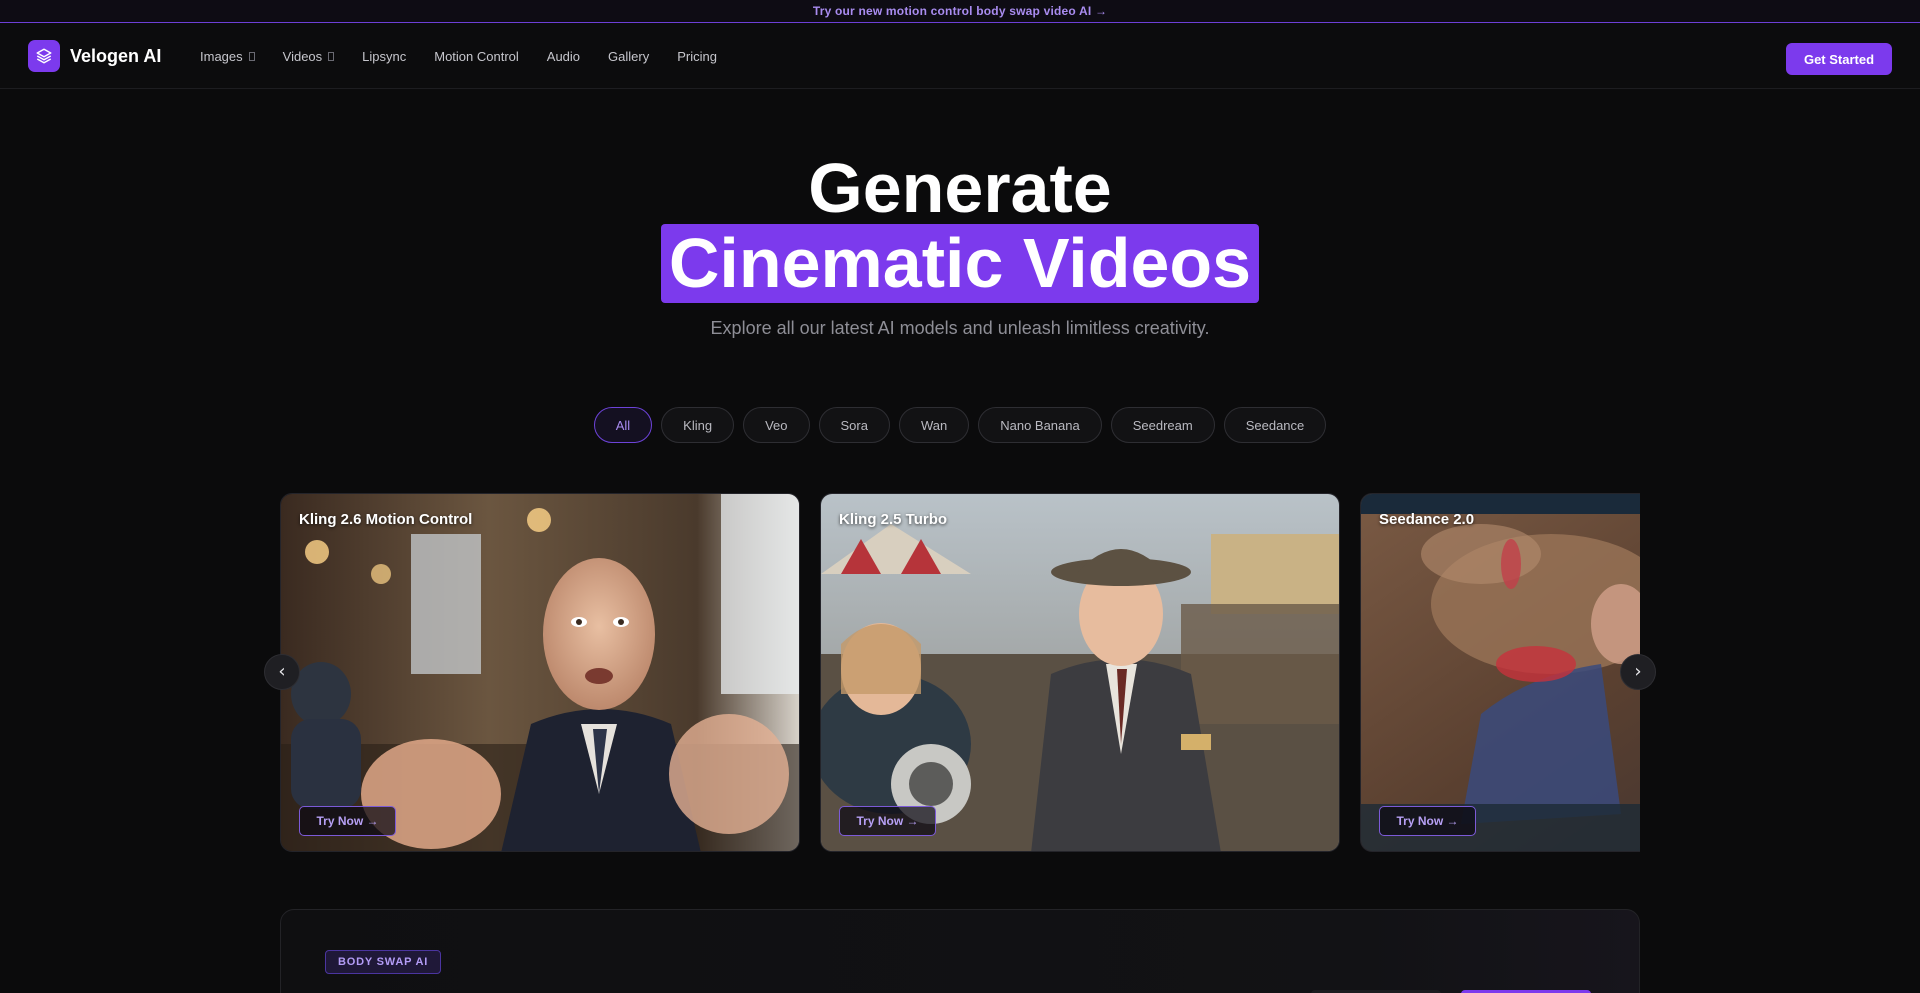  Describe the element at coordinates (1040, 425) in the screenshot. I see `filter-chip-nano-banana: Nano Banana` at that location.